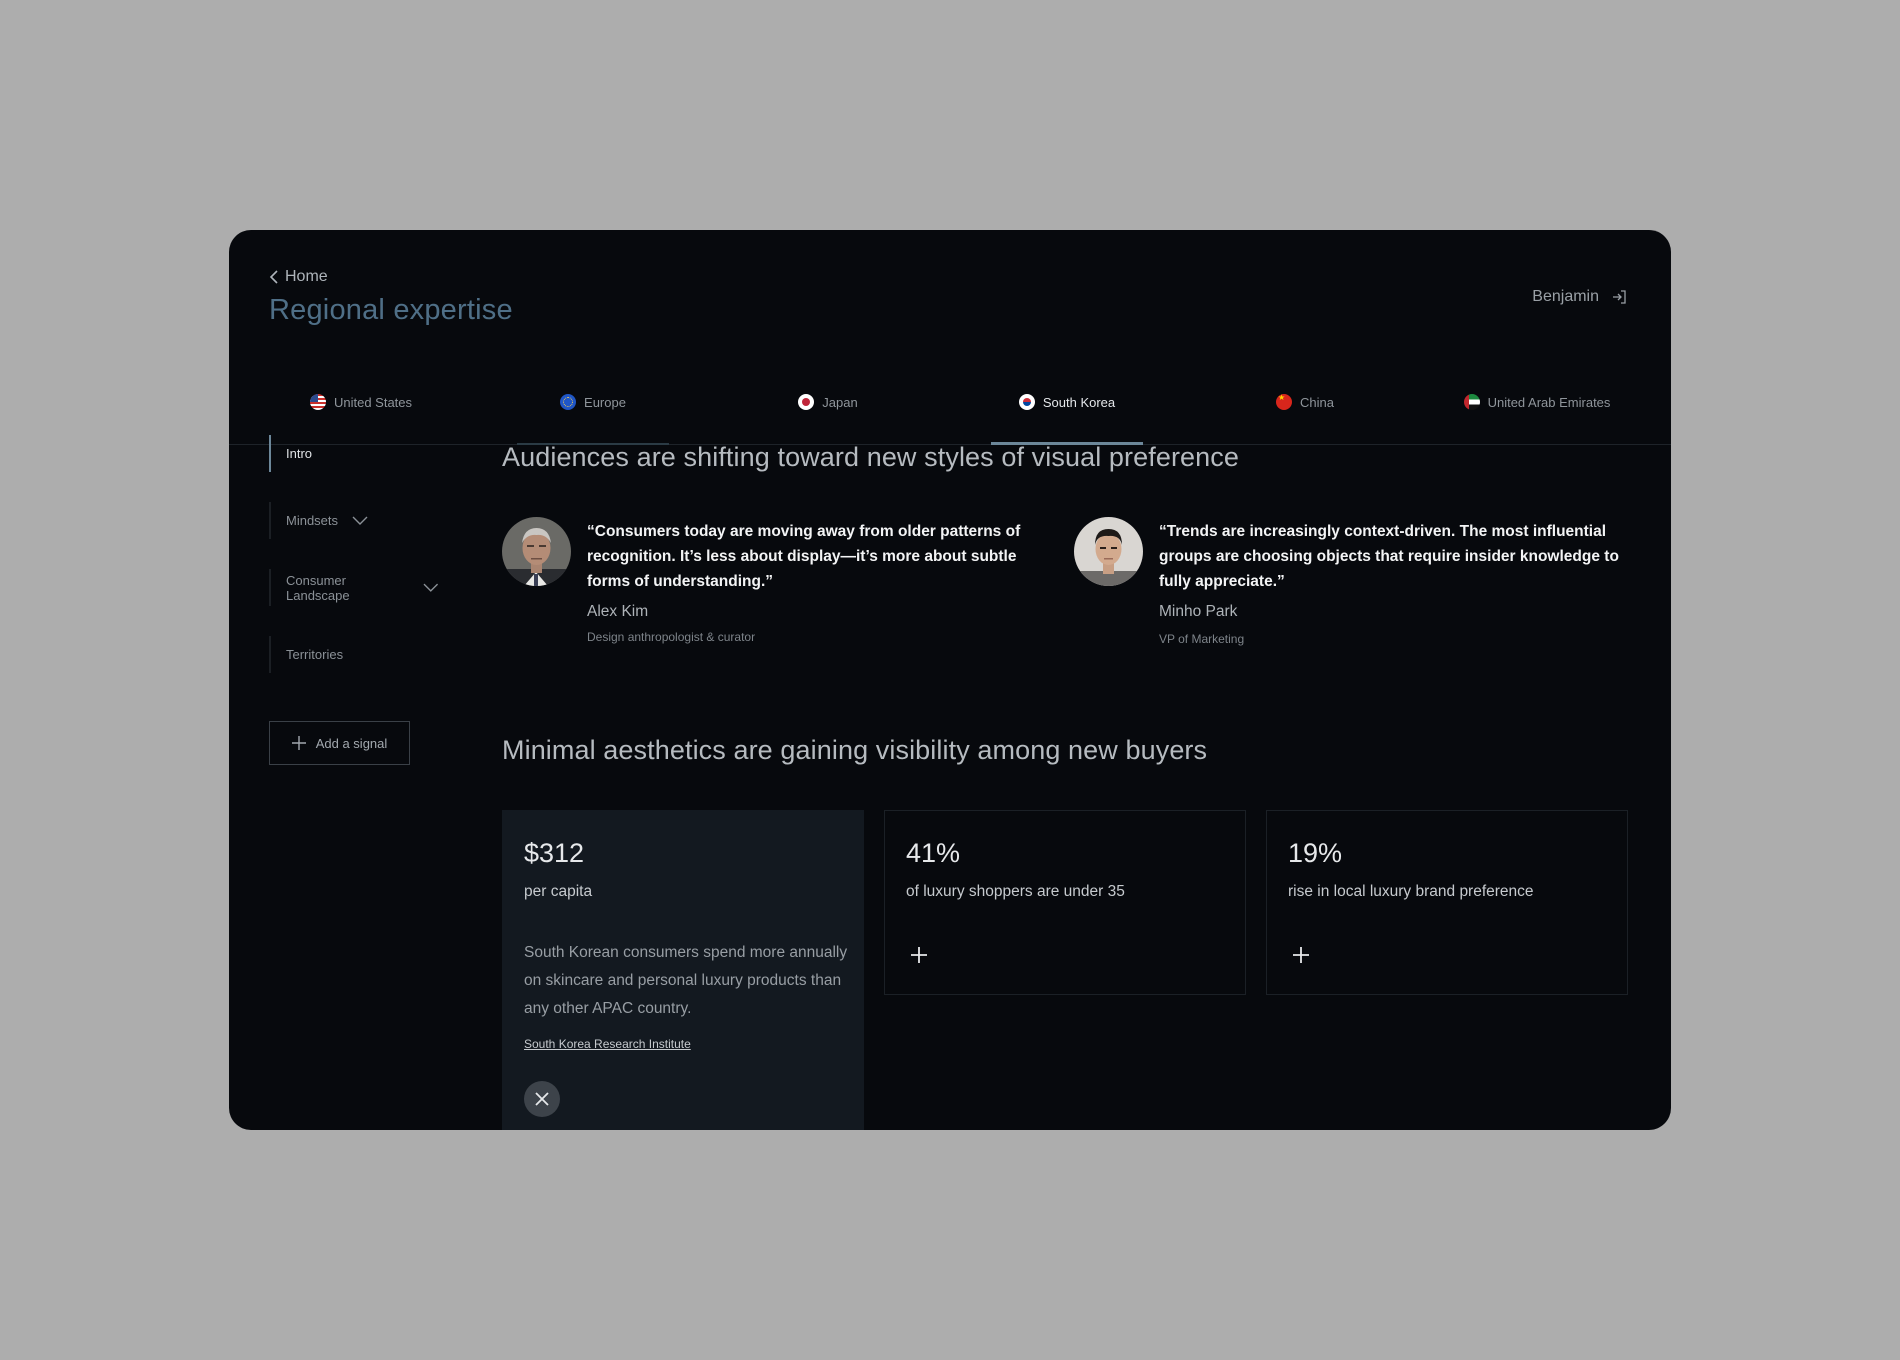 This screenshot has height=1360, width=1900. I want to click on collapse-card-button, so click(542, 1099).